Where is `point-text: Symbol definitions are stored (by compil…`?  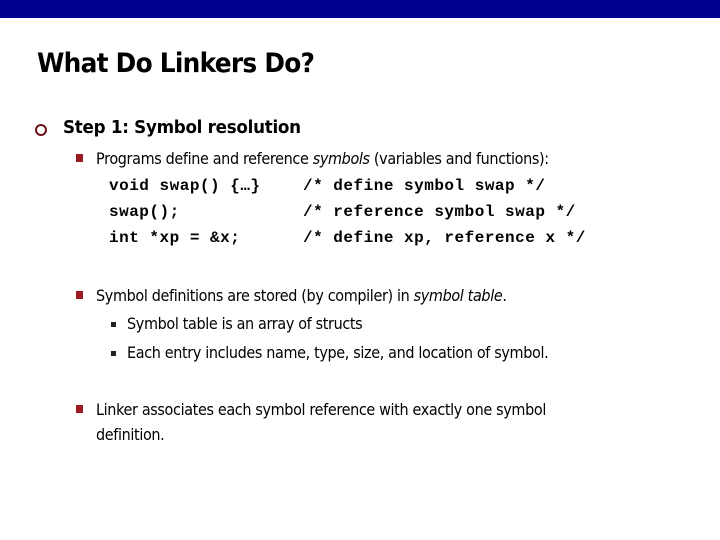 point-text: Symbol definitions are stored (by compil… is located at coordinates (255, 295).